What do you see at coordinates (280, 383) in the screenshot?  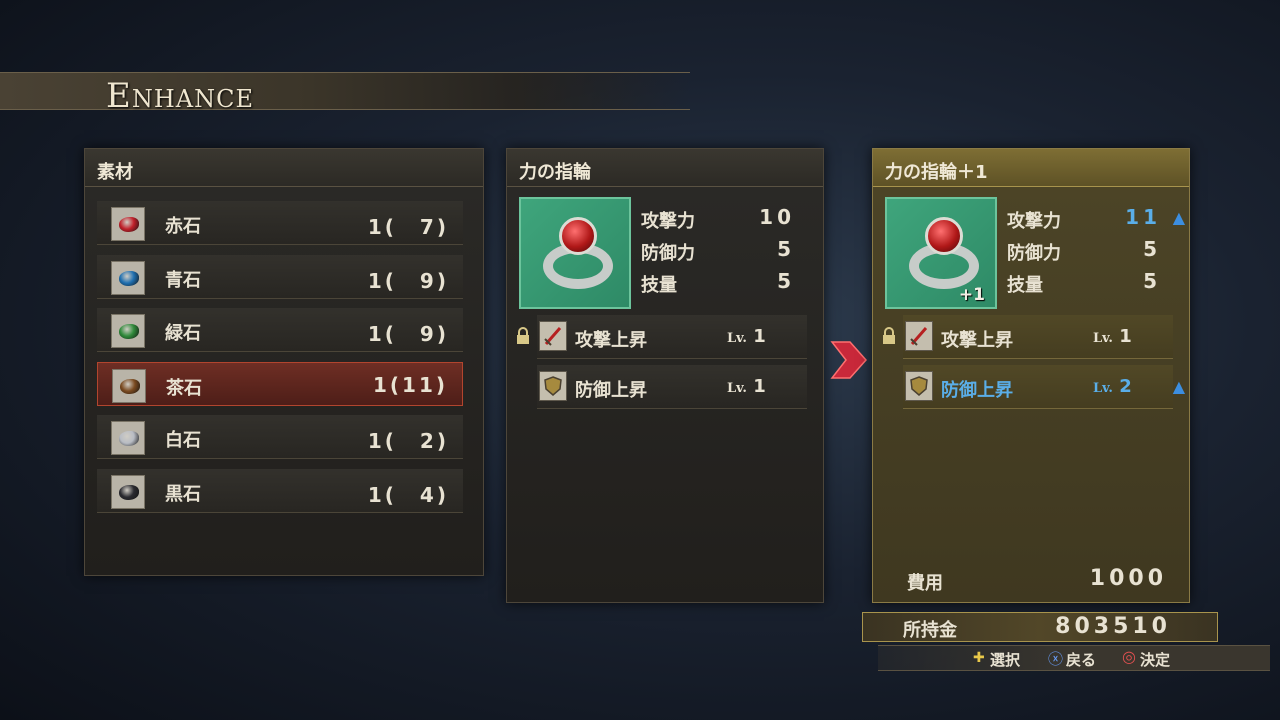 I see `material-row: 茶石 1(11)` at bounding box center [280, 383].